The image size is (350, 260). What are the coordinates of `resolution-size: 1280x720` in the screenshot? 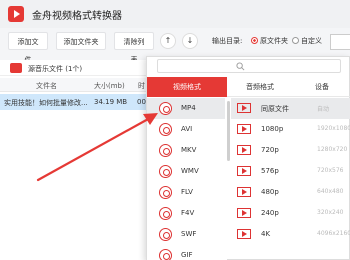 It's located at (332, 149).